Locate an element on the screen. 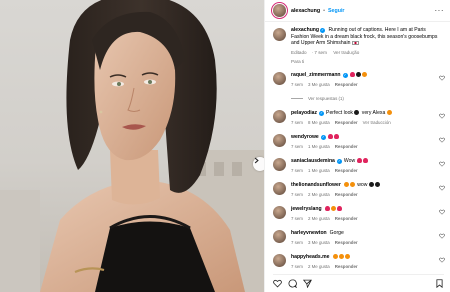  commenter-username: pelayodiaz is located at coordinates (304, 113).